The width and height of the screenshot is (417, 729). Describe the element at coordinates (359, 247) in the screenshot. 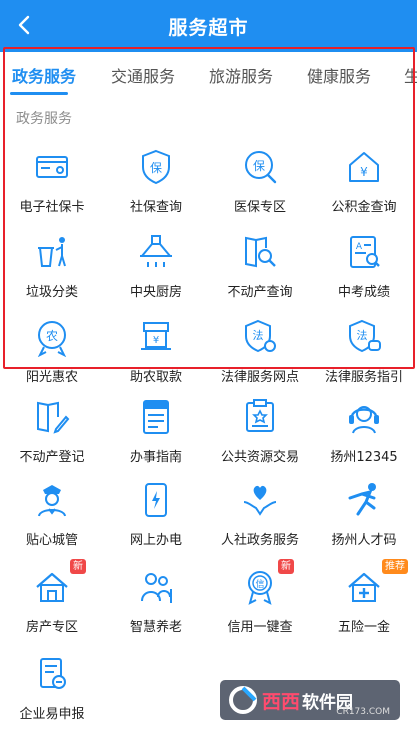

I see `svg-text: A` at that location.